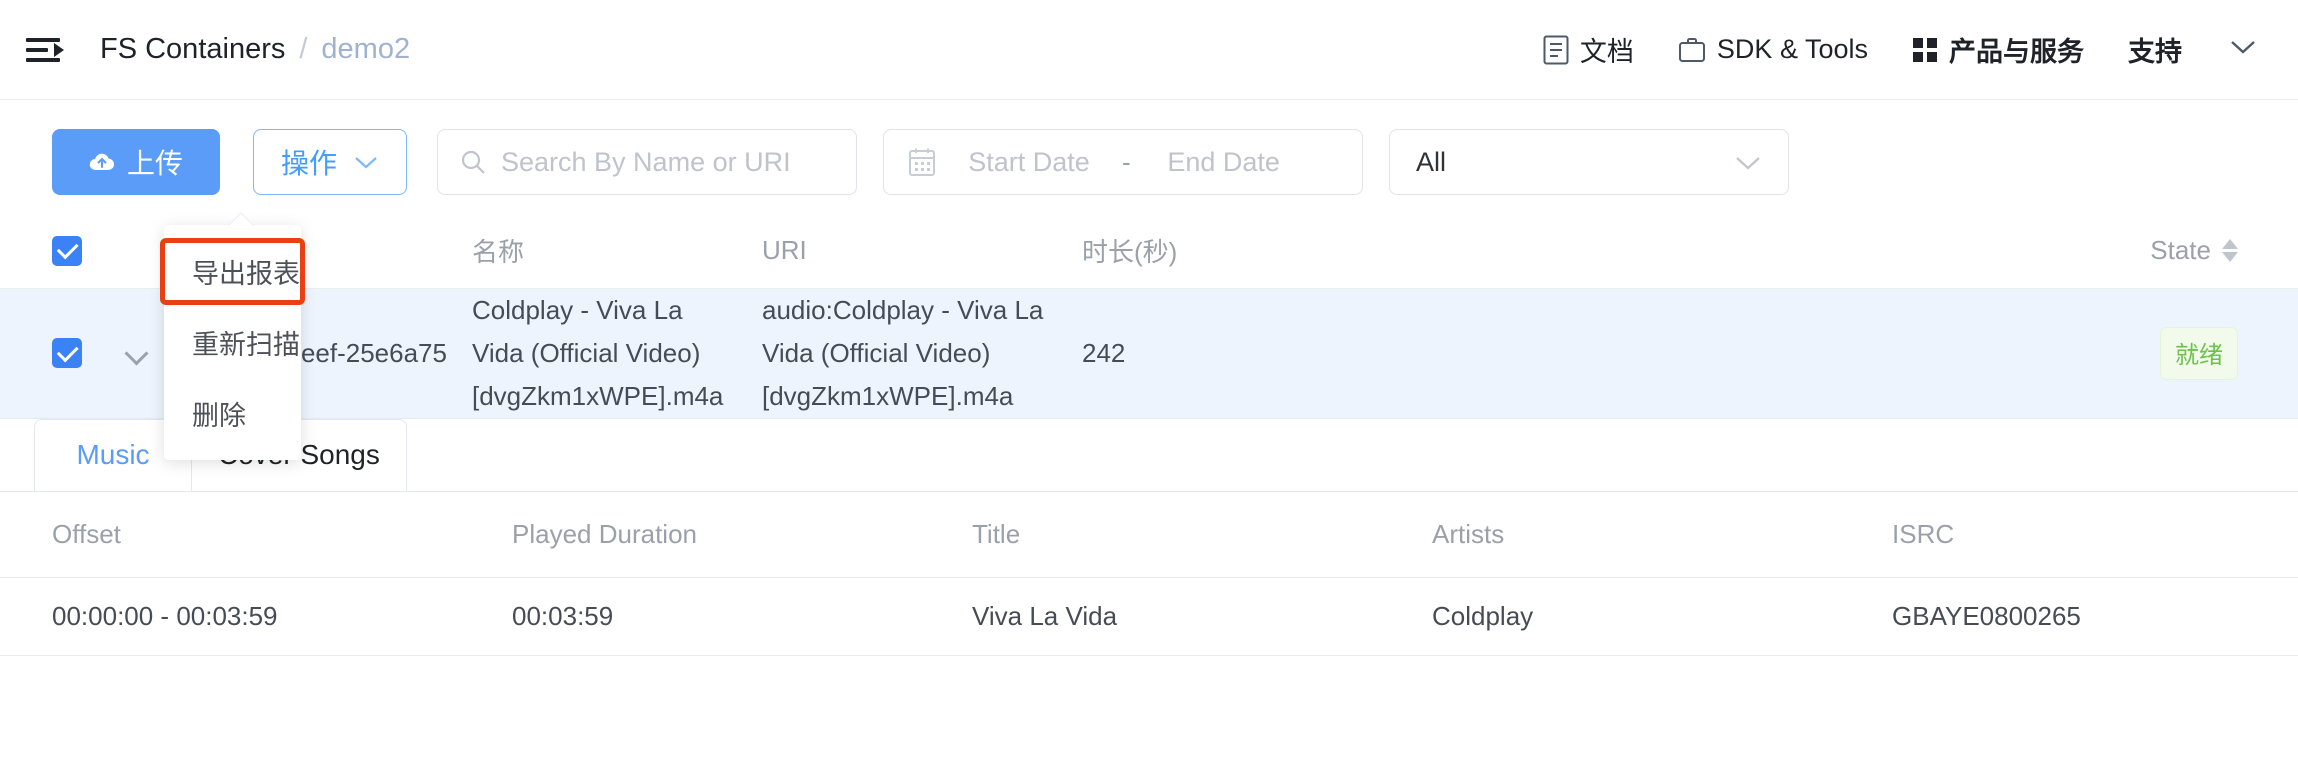  Describe the element at coordinates (1029, 162) in the screenshot. I see `start-date-input` at that location.